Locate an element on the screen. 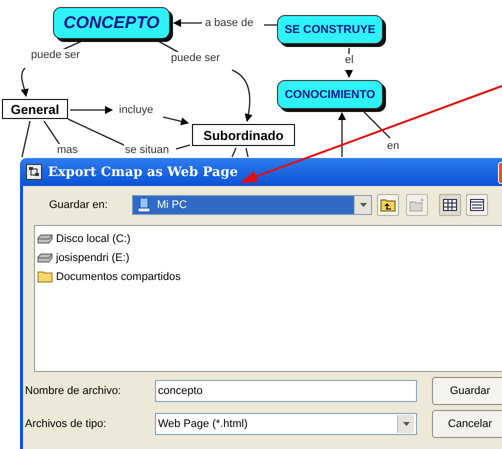  details-view-button is located at coordinates (477, 205).